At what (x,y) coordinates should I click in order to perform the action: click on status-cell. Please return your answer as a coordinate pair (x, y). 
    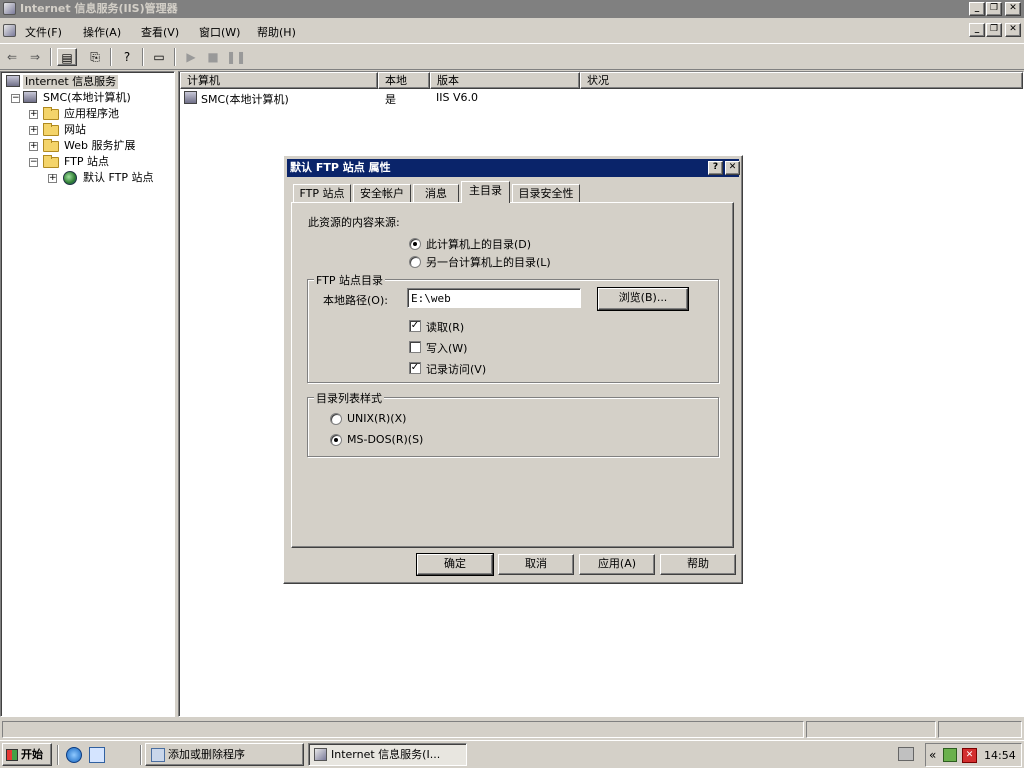
    Looking at the image, I should click on (980, 729).